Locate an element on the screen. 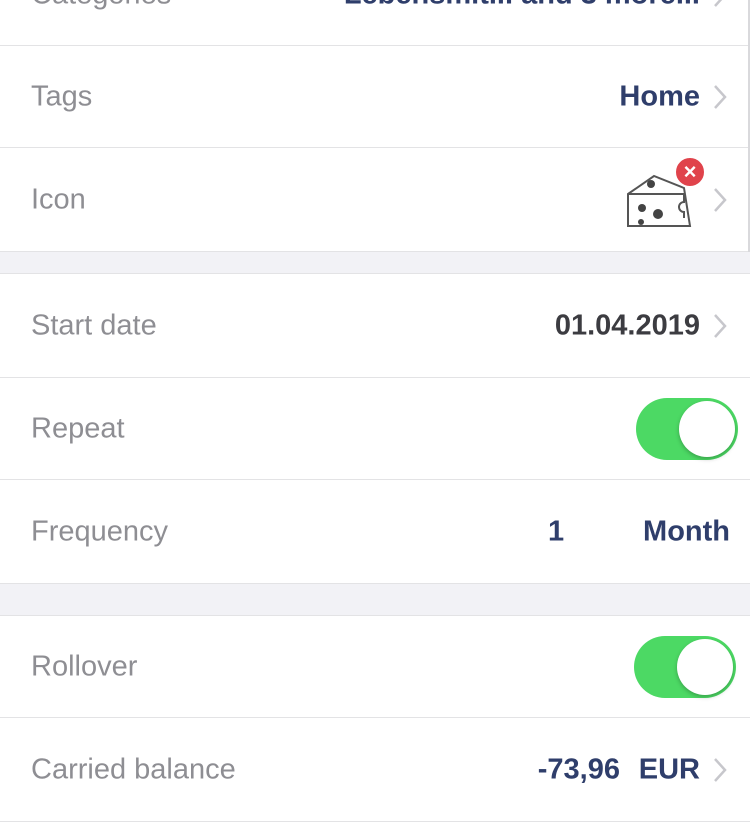  rollover-toggle is located at coordinates (685, 666).